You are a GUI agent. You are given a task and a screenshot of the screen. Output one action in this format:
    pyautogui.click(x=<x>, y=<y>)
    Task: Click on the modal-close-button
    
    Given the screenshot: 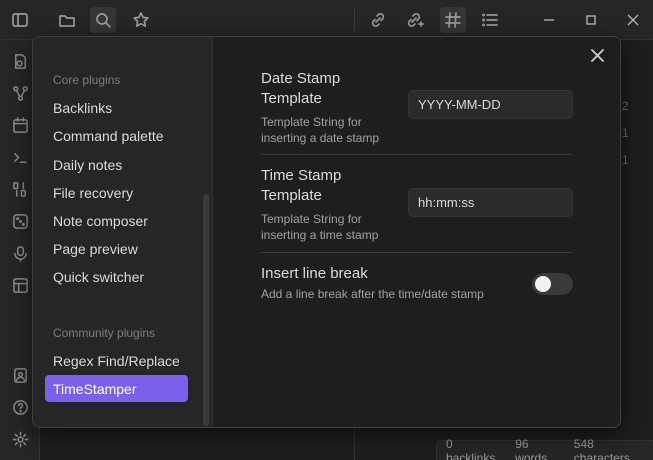 What is the action you would take?
    pyautogui.click(x=597, y=55)
    